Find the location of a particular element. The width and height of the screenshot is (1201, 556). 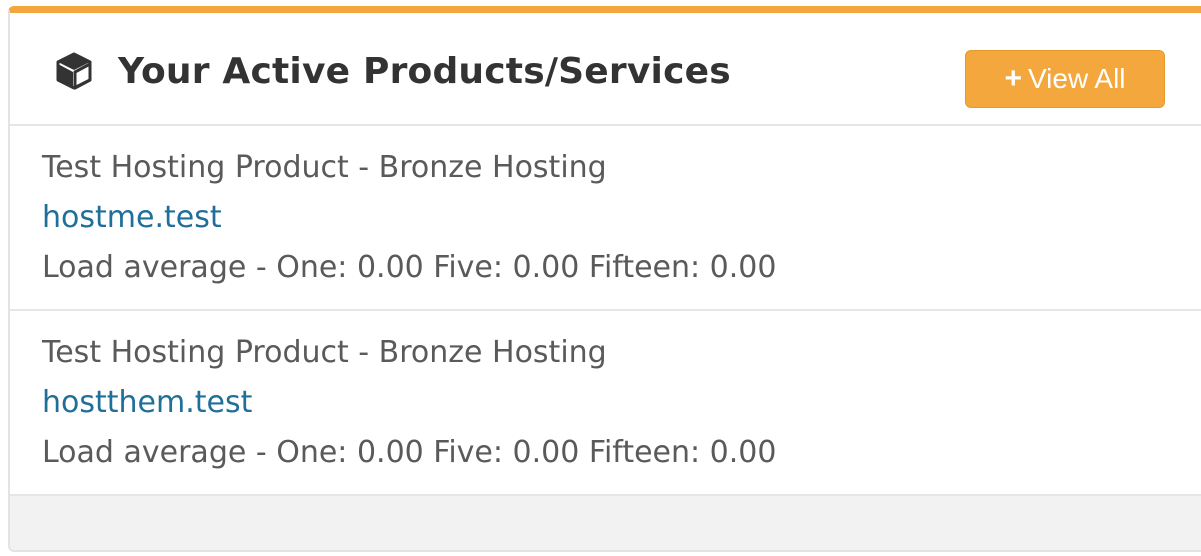

panel-title: Your Active Products/Services is located at coordinates (392, 71).